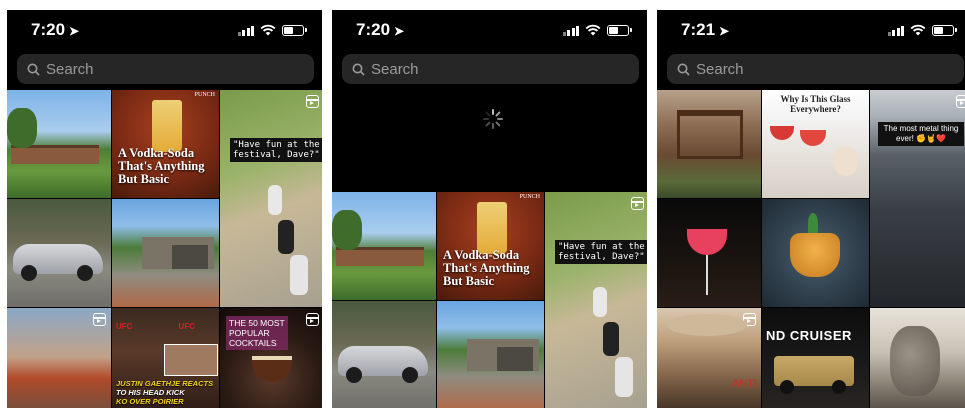 The height and width of the screenshot is (410, 965). What do you see at coordinates (917, 198) in the screenshot?
I see `post-metal-crowd: The most metal thing ever! ✊🤘❤️` at bounding box center [917, 198].